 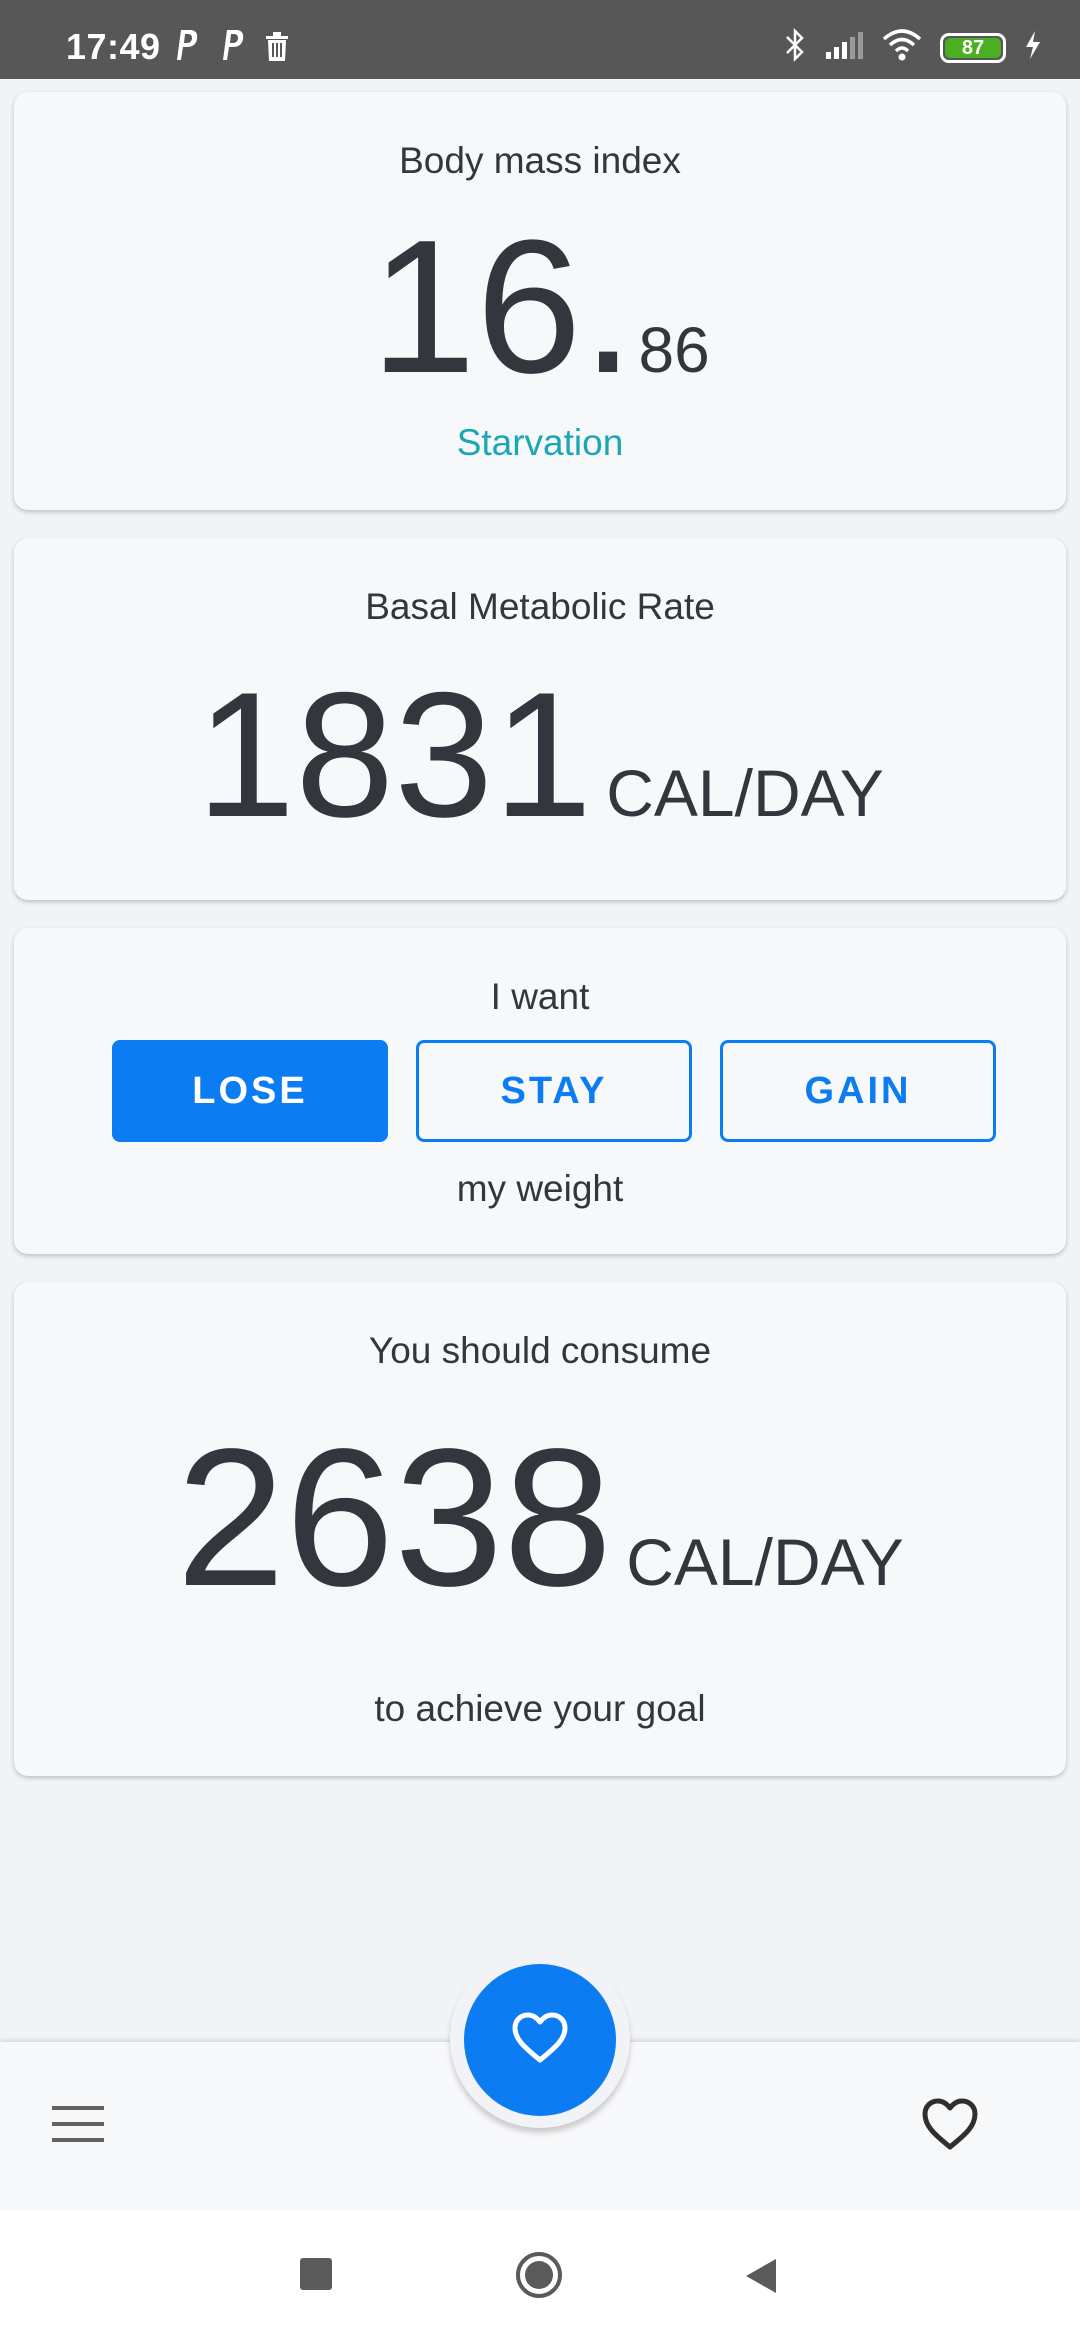 I want to click on home-icon, so click(x=539, y=2275).